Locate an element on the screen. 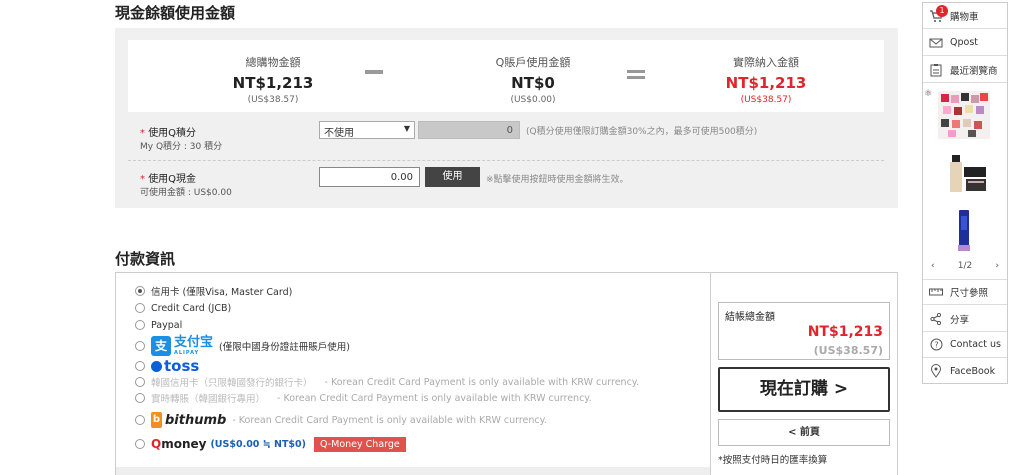  qmoney-balance: (US$0.00 ≒ NT$0) is located at coordinates (258, 444).